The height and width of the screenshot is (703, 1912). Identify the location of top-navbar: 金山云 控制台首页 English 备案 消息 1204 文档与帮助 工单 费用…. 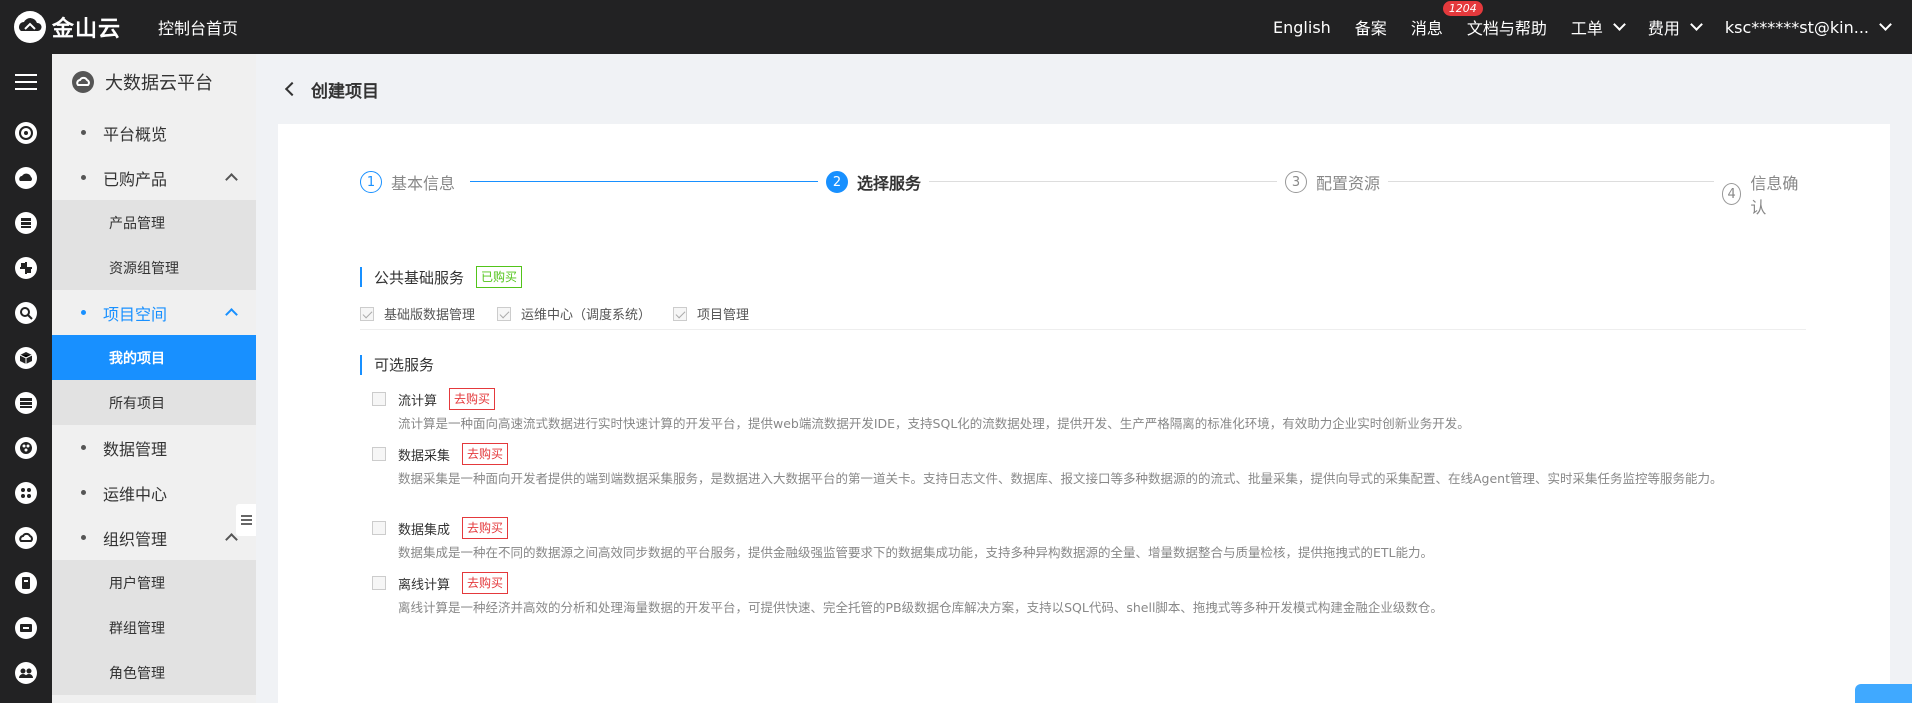
(956, 27).